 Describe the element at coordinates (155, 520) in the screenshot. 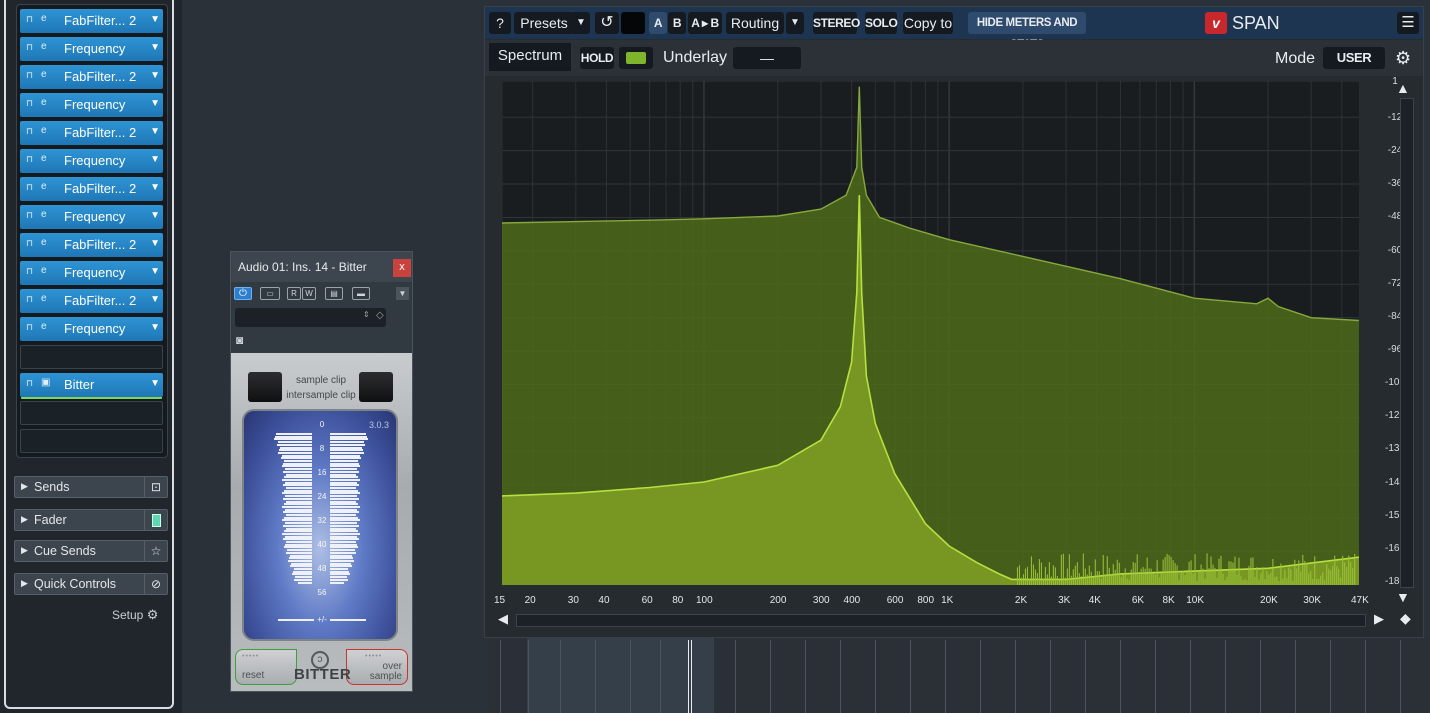

I see `fader-icon` at that location.